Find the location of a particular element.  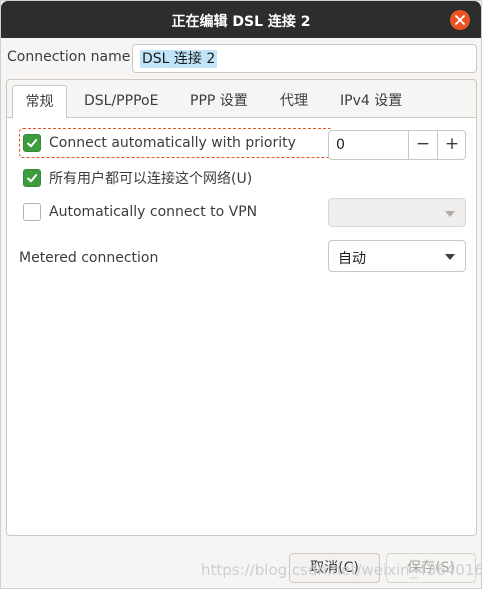

all-users-label: 所有用户都可以连接这个网络(U) is located at coordinates (151, 179).